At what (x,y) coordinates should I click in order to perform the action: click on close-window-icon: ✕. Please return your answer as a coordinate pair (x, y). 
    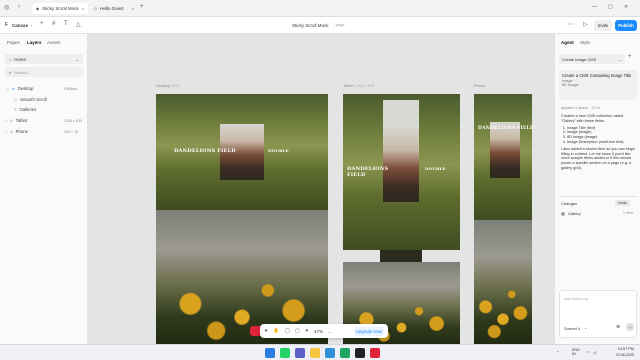
    Looking at the image, I should click on (626, 7).